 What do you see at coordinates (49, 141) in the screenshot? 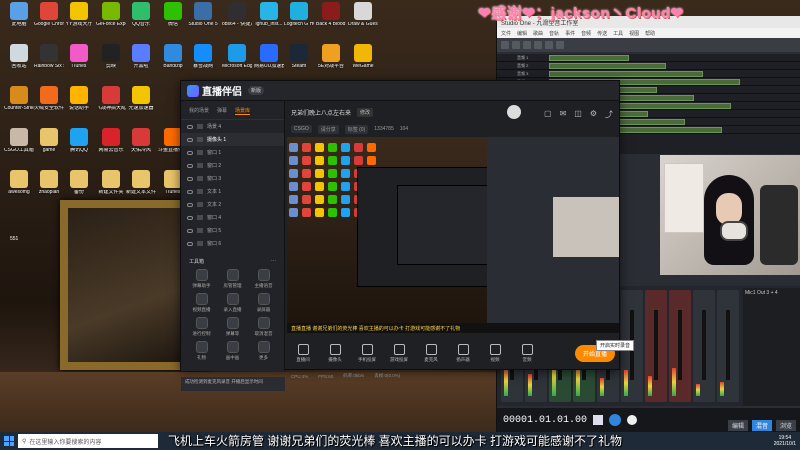
I see `desktop-icon: game` at bounding box center [49, 141].